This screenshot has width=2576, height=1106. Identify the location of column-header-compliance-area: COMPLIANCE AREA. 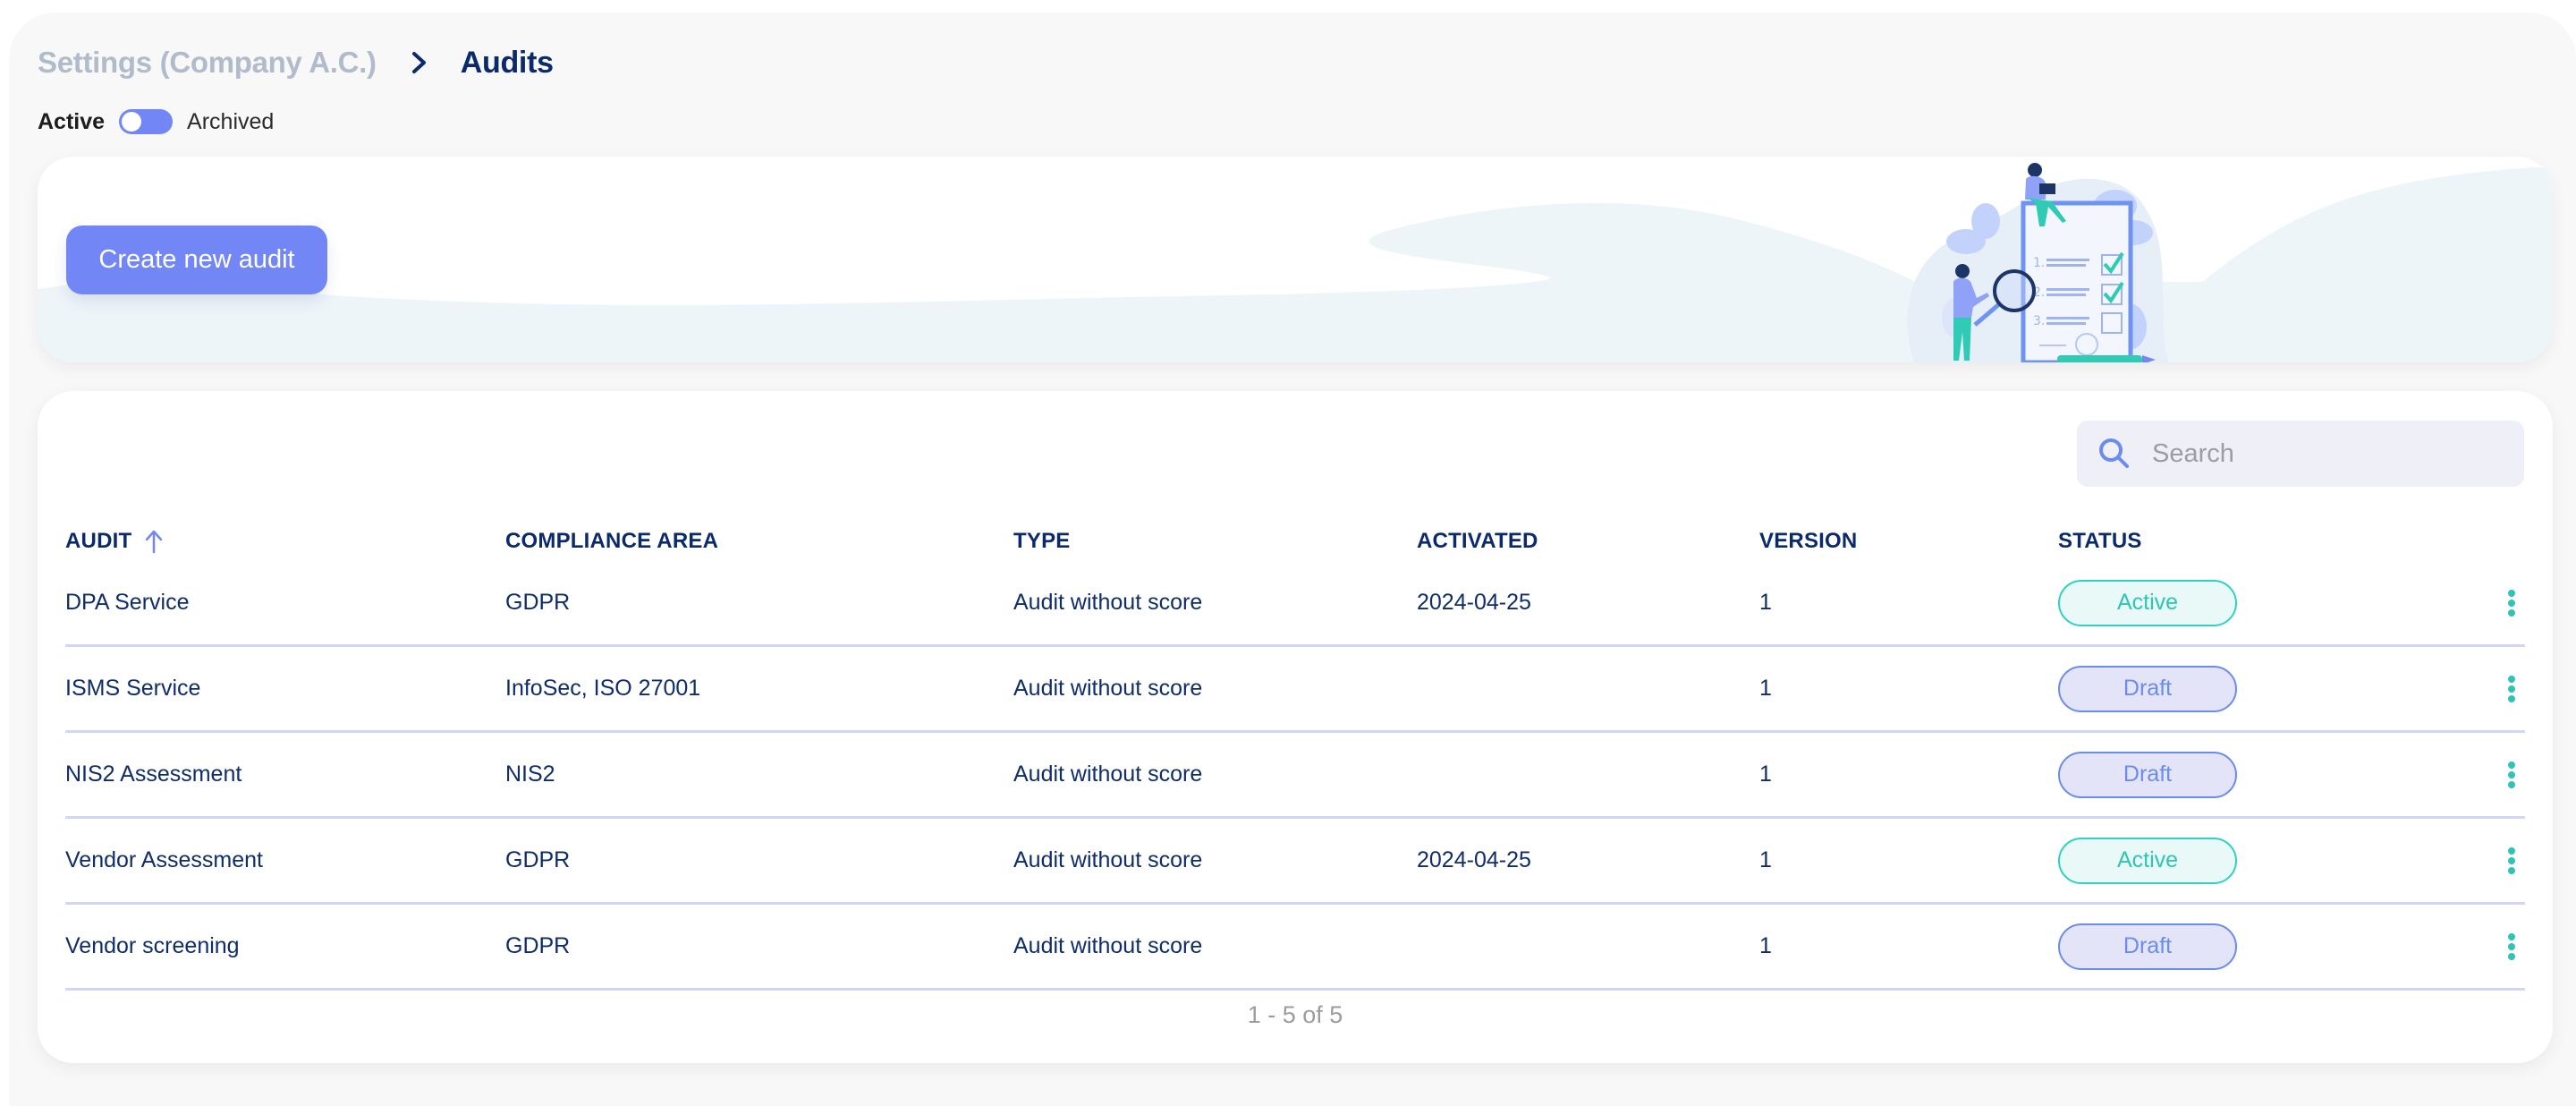
(611, 541).